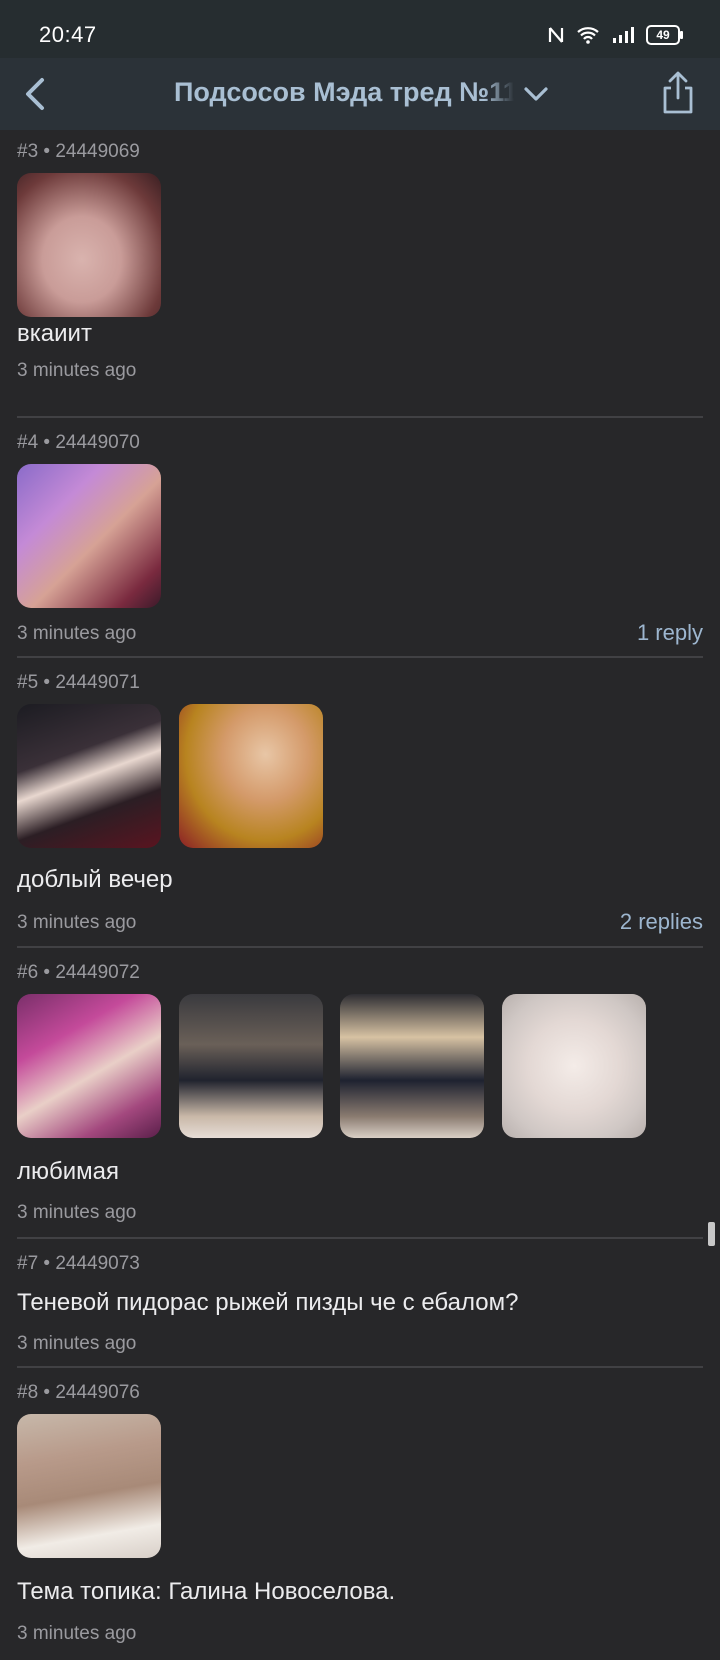 This screenshot has height=1660, width=720. I want to click on replies-link: 2 replies, so click(661, 922).